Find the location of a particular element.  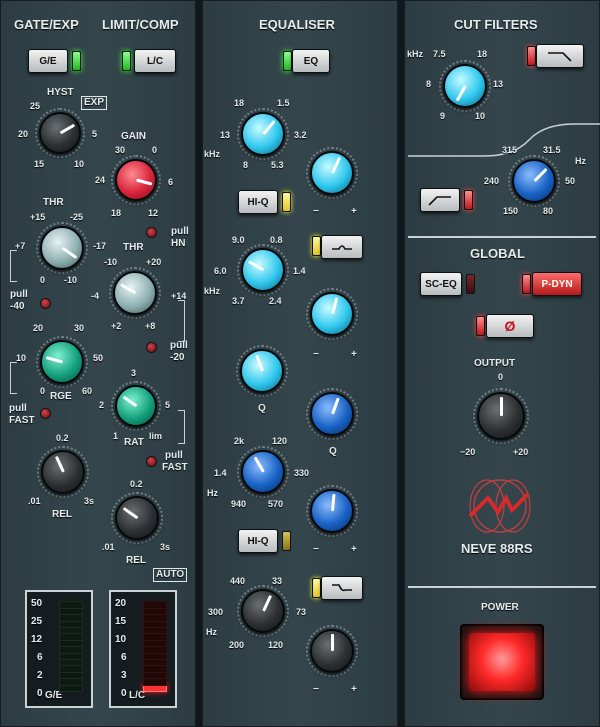

b4-scale-200: 200 is located at coordinates (237, 645).